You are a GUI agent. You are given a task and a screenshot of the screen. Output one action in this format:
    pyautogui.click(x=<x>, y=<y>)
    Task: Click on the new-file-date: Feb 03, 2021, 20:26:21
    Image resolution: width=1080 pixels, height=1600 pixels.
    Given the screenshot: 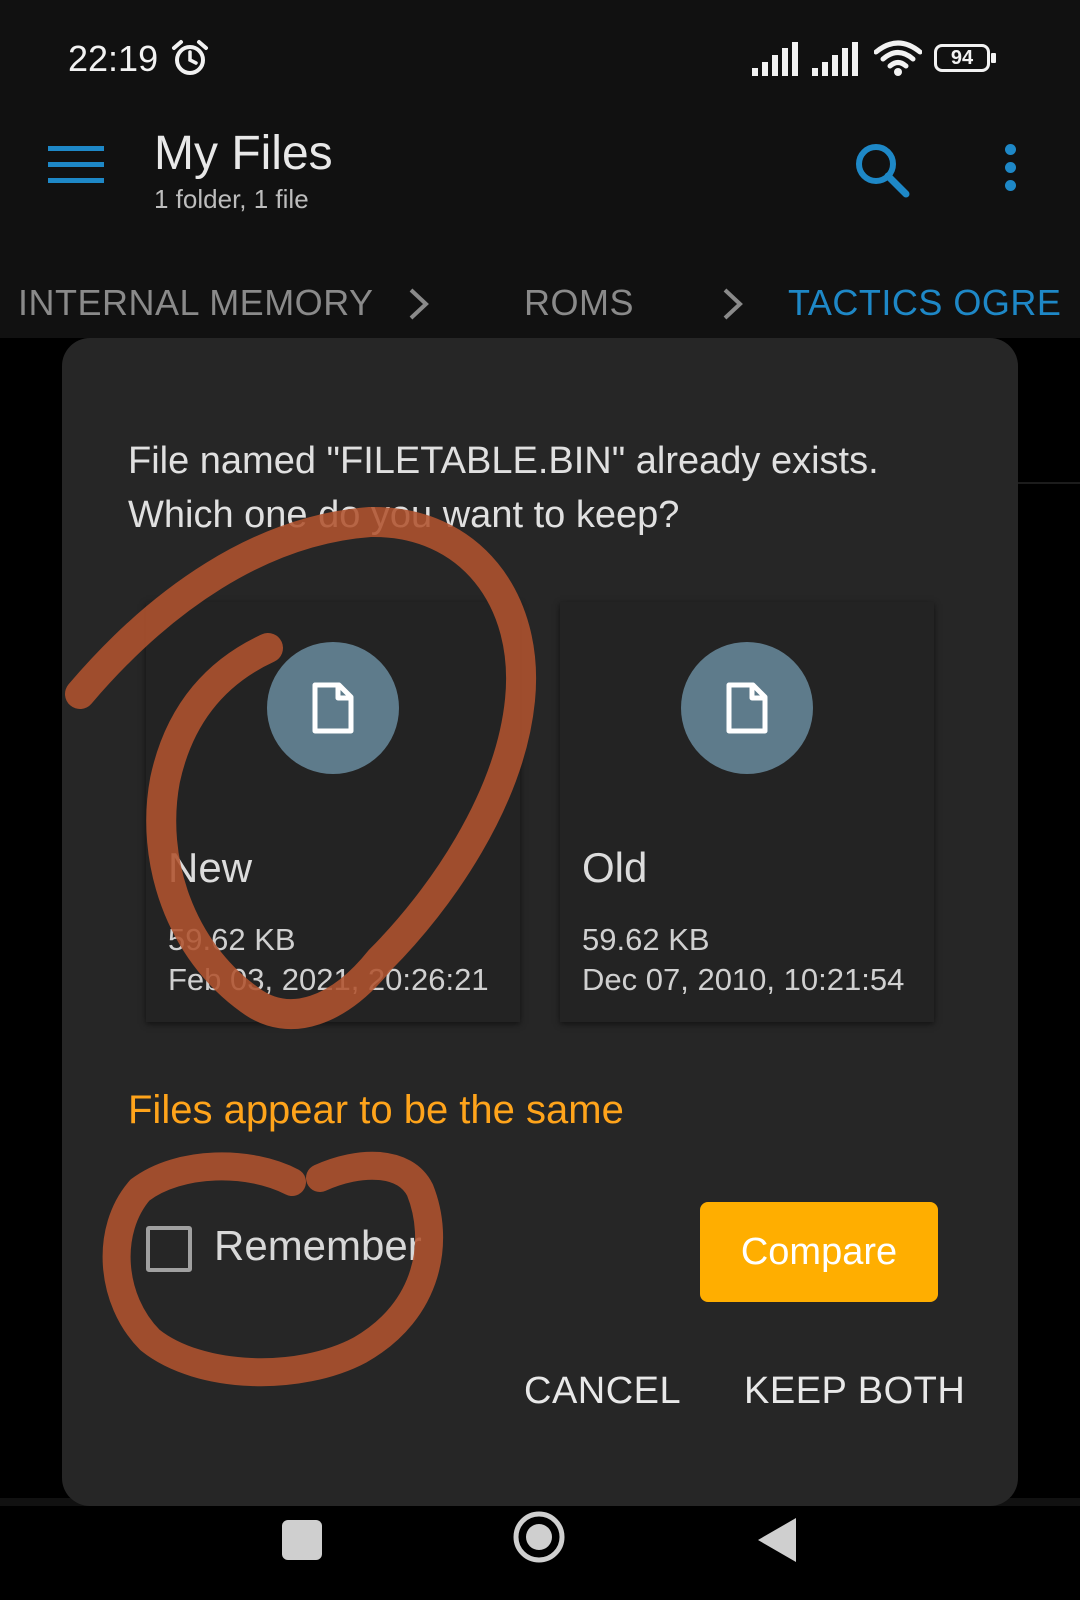 What is the action you would take?
    pyautogui.click(x=328, y=979)
    